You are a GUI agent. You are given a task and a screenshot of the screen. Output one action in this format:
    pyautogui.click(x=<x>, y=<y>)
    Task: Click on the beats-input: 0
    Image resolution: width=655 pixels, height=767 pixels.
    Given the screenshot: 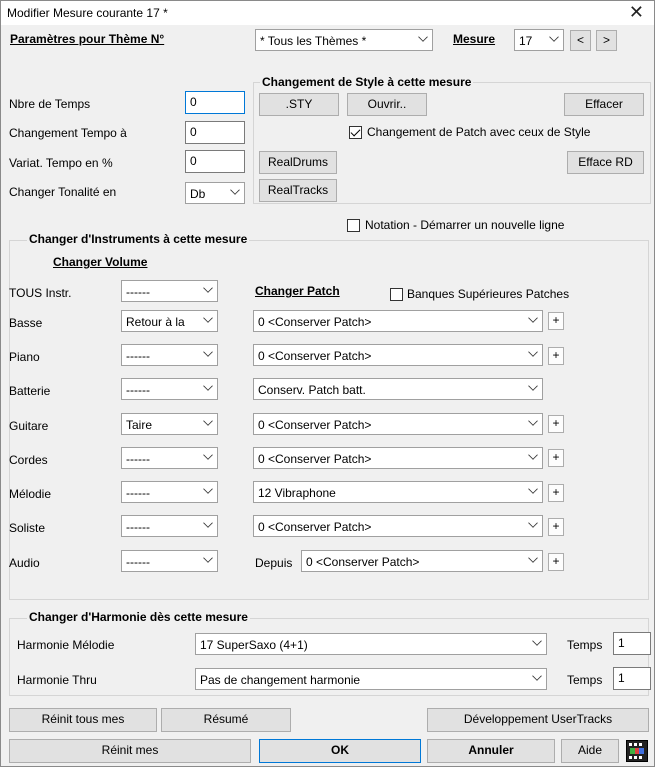 What is the action you would take?
    pyautogui.click(x=215, y=102)
    